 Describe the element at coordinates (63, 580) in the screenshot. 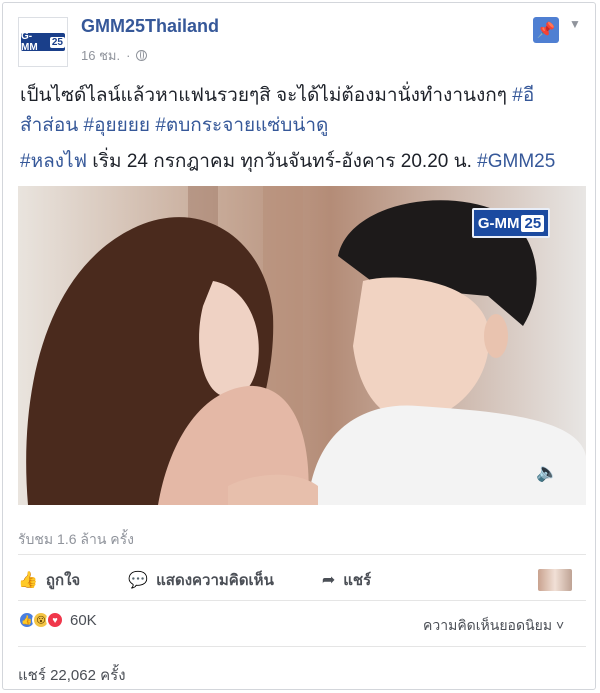

I see `like-label: ถูกใจ` at that location.